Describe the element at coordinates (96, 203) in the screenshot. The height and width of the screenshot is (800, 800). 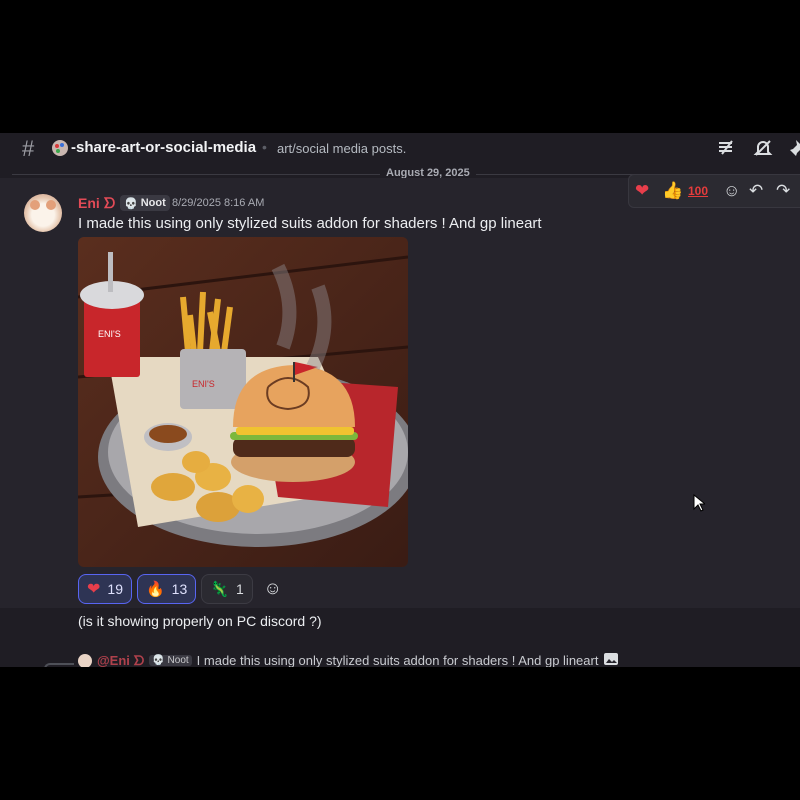
I see `username: Eni ᗤ` at that location.